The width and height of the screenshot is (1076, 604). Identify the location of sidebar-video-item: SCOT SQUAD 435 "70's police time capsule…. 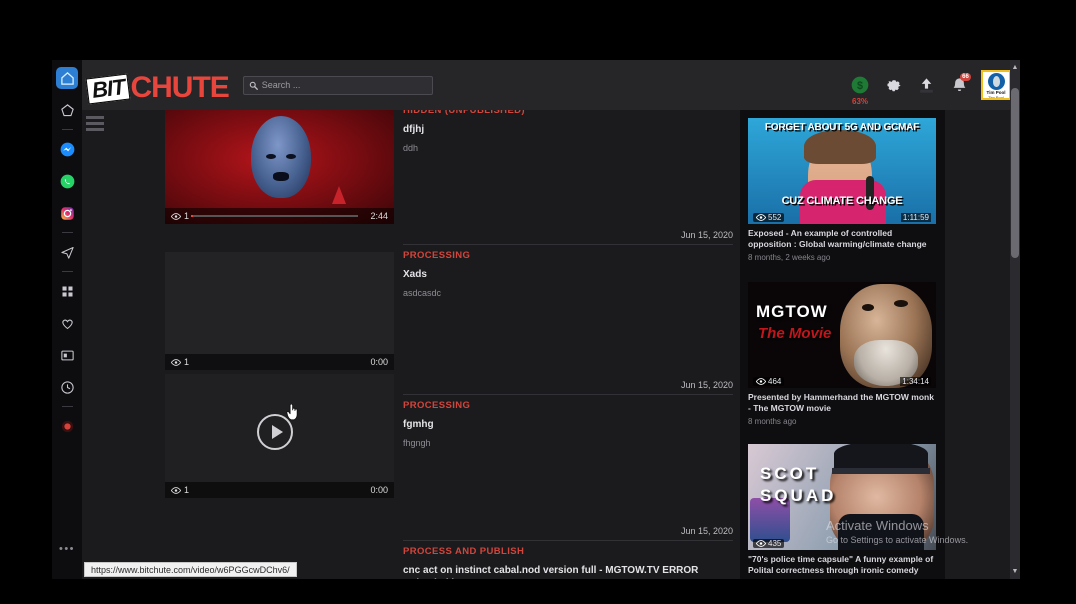
(842, 511).